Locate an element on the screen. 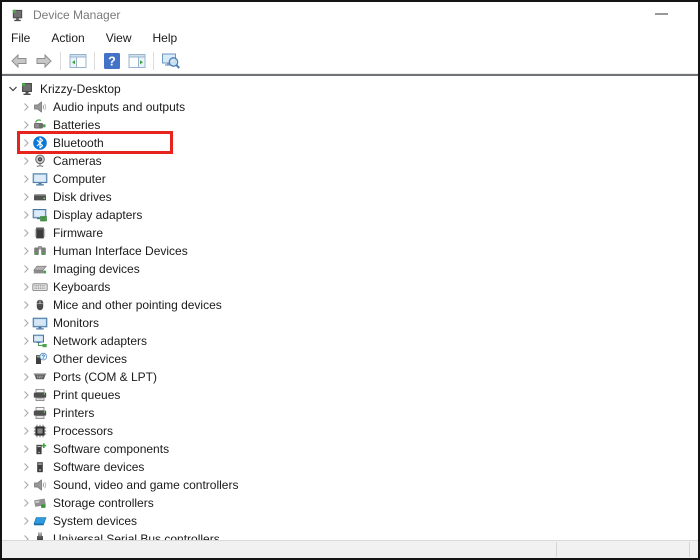  tree-item-label: Firmware is located at coordinates (78, 233).